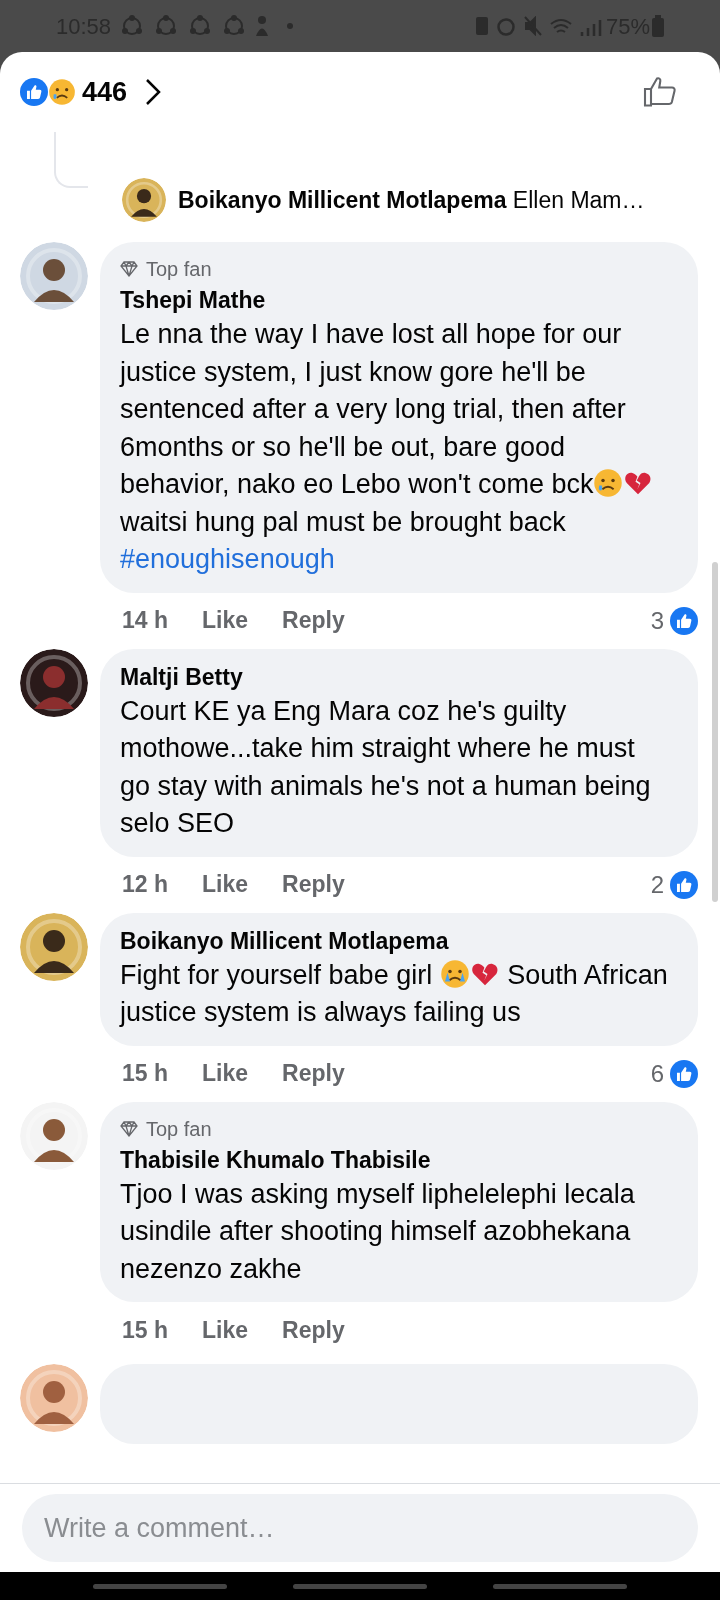 This screenshot has height=1600, width=720. I want to click on comment-time: 12 h, so click(145, 885).